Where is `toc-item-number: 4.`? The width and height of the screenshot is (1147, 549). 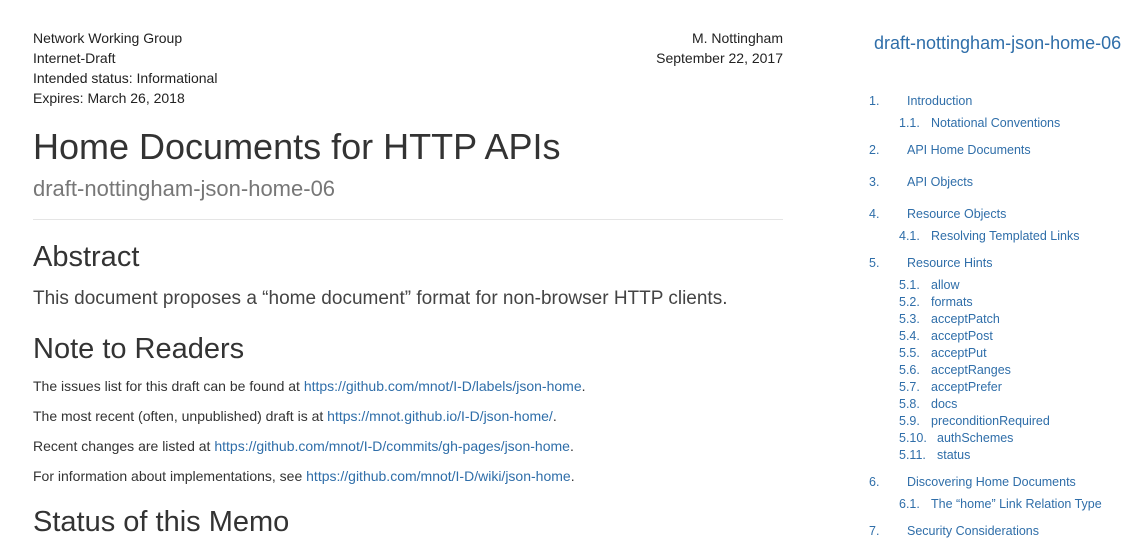 toc-item-number: 4. is located at coordinates (874, 214).